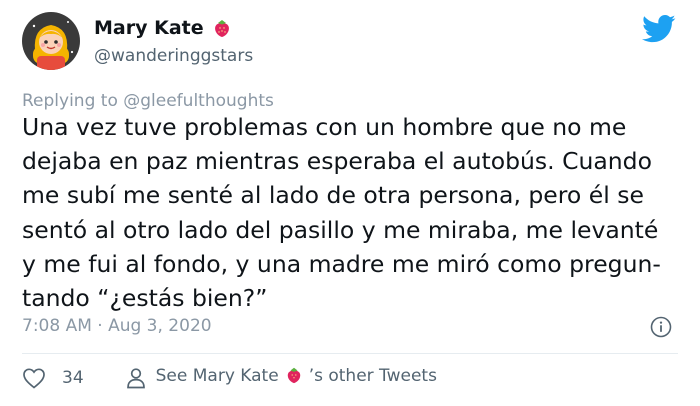 The image size is (700, 406). Describe the element at coordinates (198, 101) in the screenshot. I see `reply-handle-link: @gleefulthoughts` at that location.